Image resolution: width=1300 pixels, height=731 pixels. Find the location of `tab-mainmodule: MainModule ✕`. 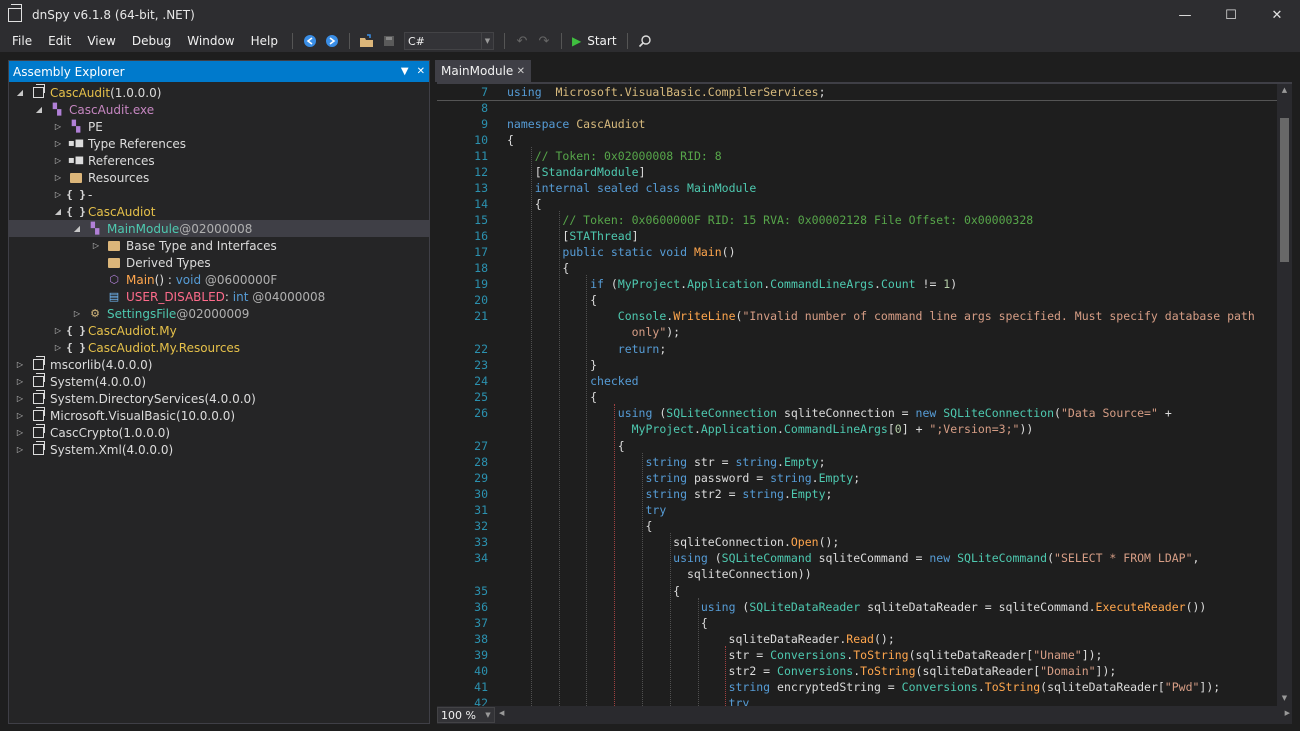

tab-mainmodule: MainModule ✕ is located at coordinates (483, 71).